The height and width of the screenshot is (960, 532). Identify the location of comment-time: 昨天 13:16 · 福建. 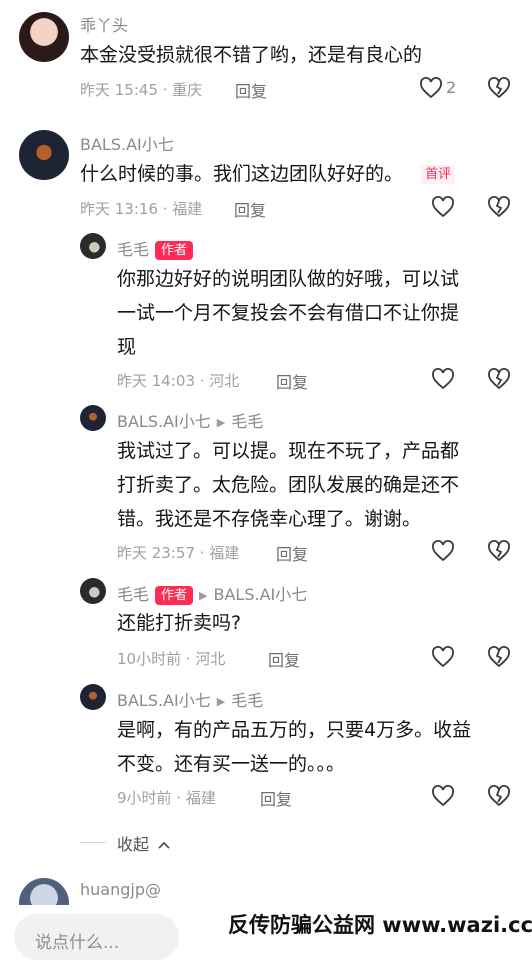
(141, 209).